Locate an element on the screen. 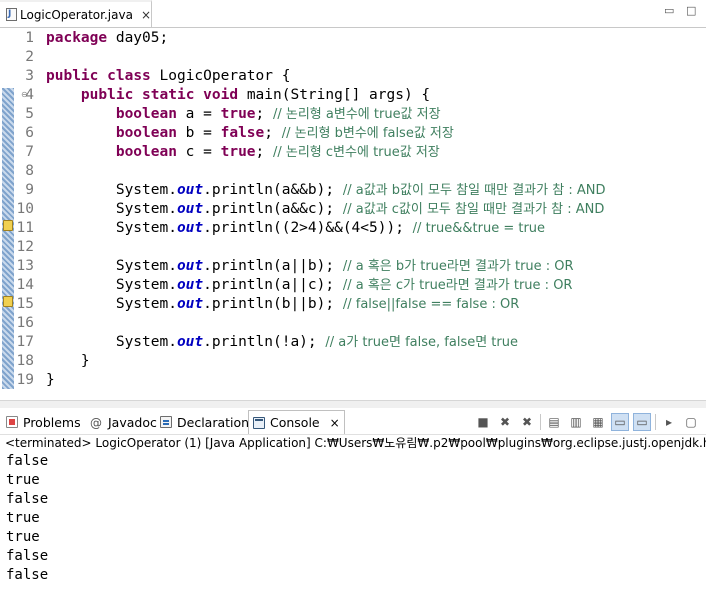 This screenshot has width=706, height=590. tab-problems: Problems is located at coordinates (43, 422).